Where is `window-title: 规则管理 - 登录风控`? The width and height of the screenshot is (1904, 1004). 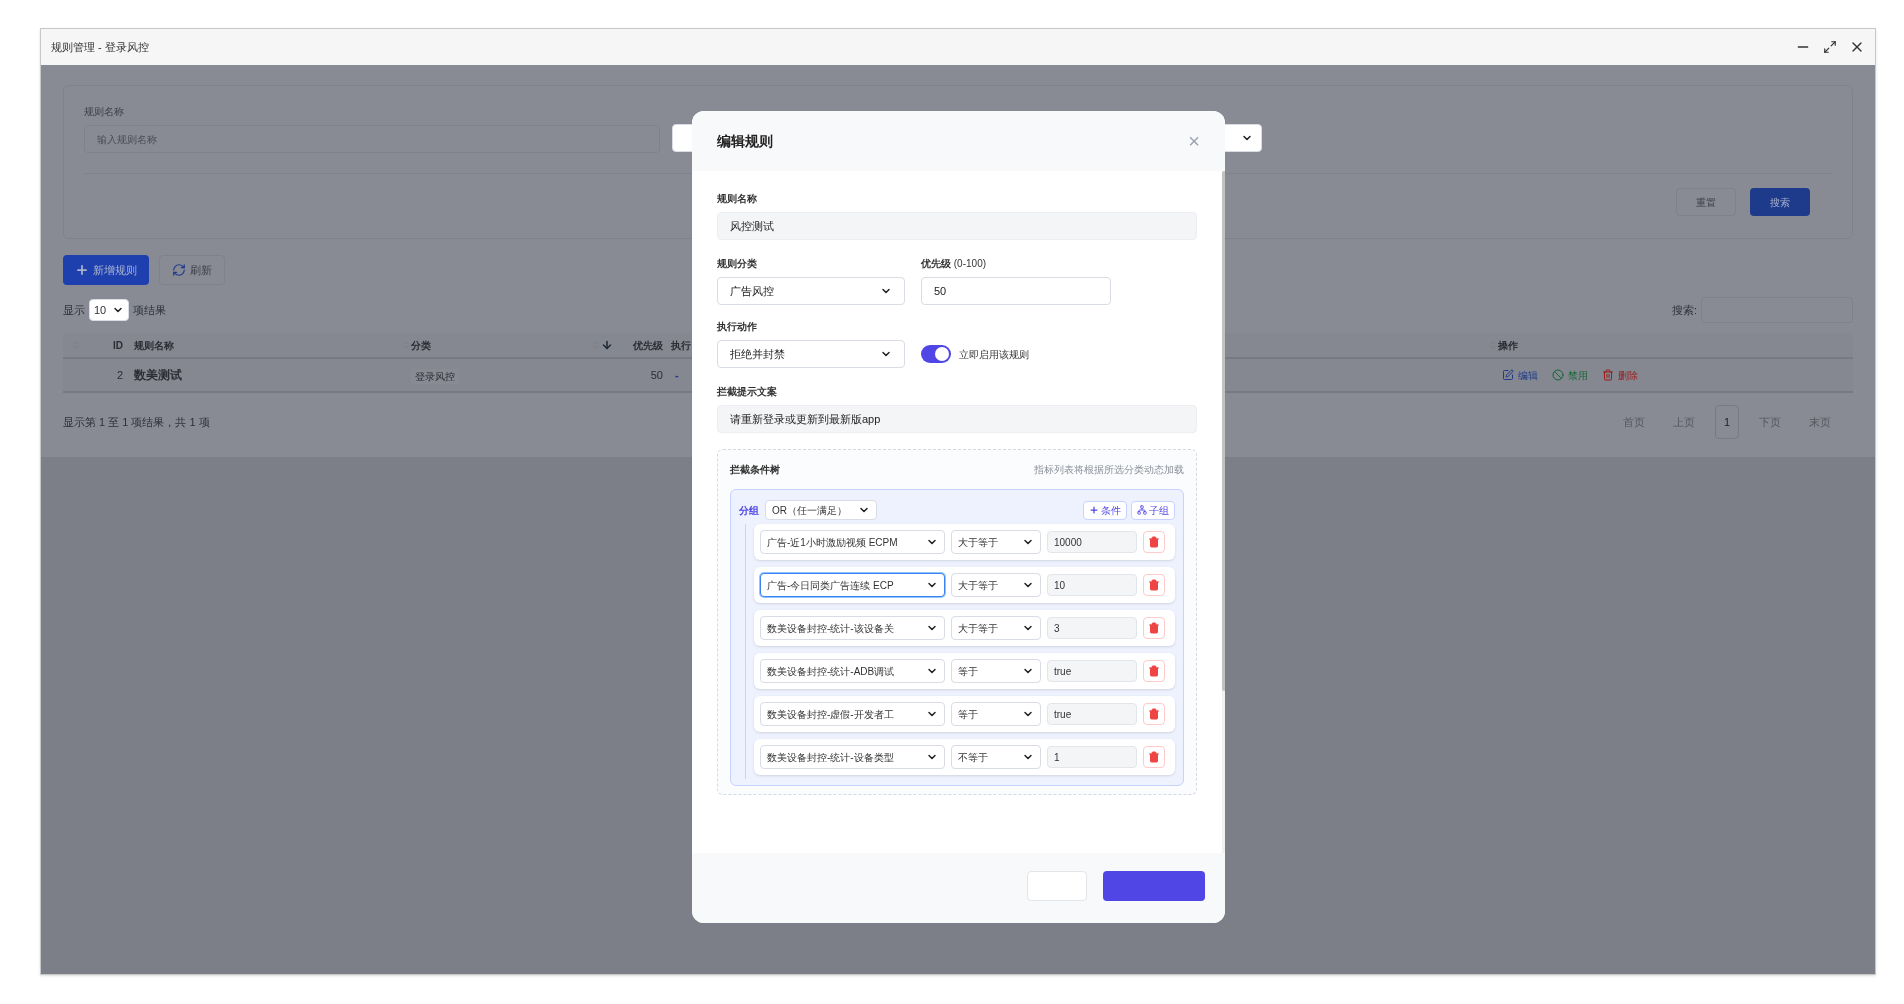 window-title: 规则管理 - 登录风控 is located at coordinates (100, 47).